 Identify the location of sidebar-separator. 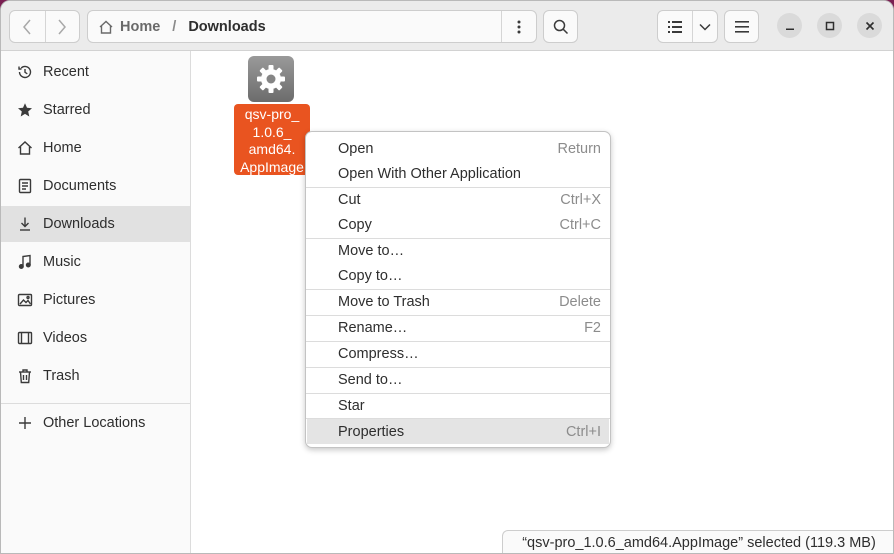
(95, 403).